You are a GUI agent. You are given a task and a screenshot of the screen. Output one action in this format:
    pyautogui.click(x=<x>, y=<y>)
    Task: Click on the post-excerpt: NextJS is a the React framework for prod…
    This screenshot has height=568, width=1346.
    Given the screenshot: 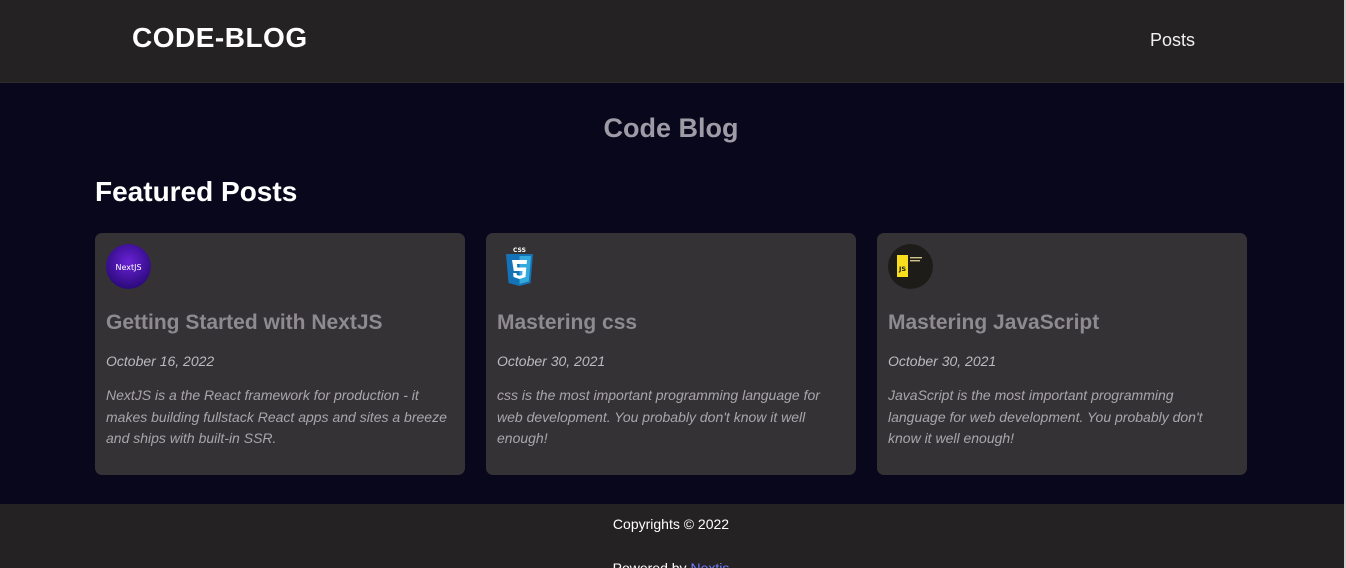 What is the action you would take?
    pyautogui.click(x=276, y=416)
    